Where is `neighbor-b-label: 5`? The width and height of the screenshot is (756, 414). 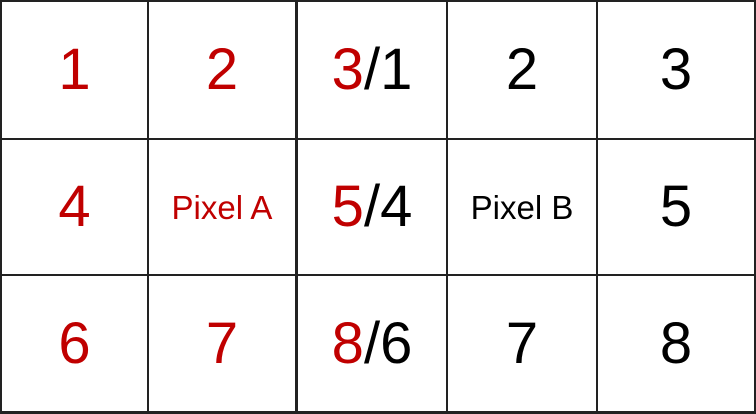 neighbor-b-label: 5 is located at coordinates (676, 206).